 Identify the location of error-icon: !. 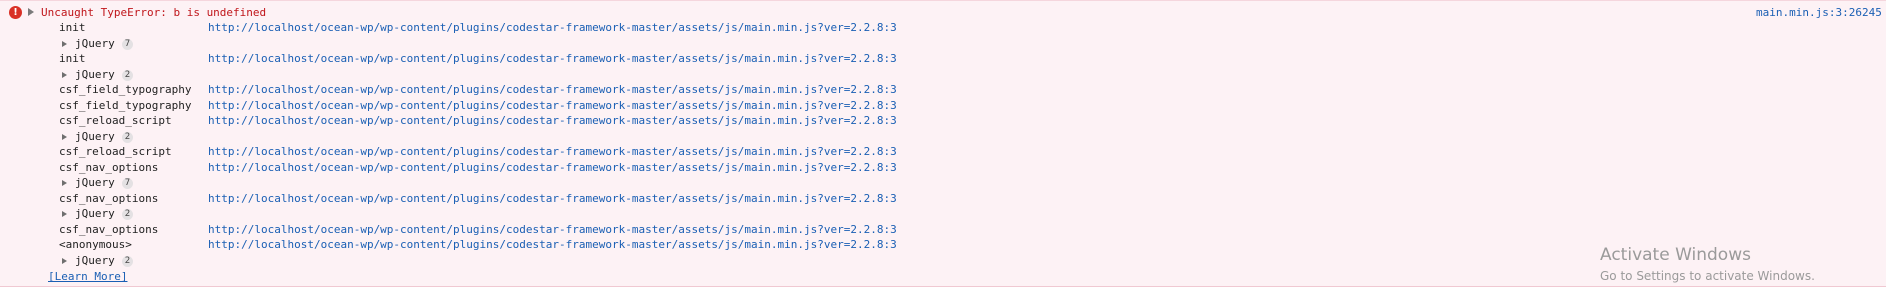
(15, 12).